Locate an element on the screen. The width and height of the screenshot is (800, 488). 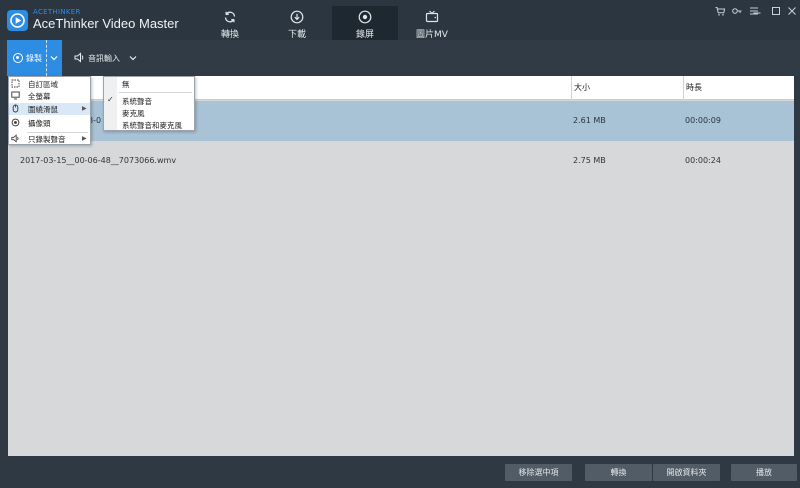
download-icon is located at coordinates (297, 17).